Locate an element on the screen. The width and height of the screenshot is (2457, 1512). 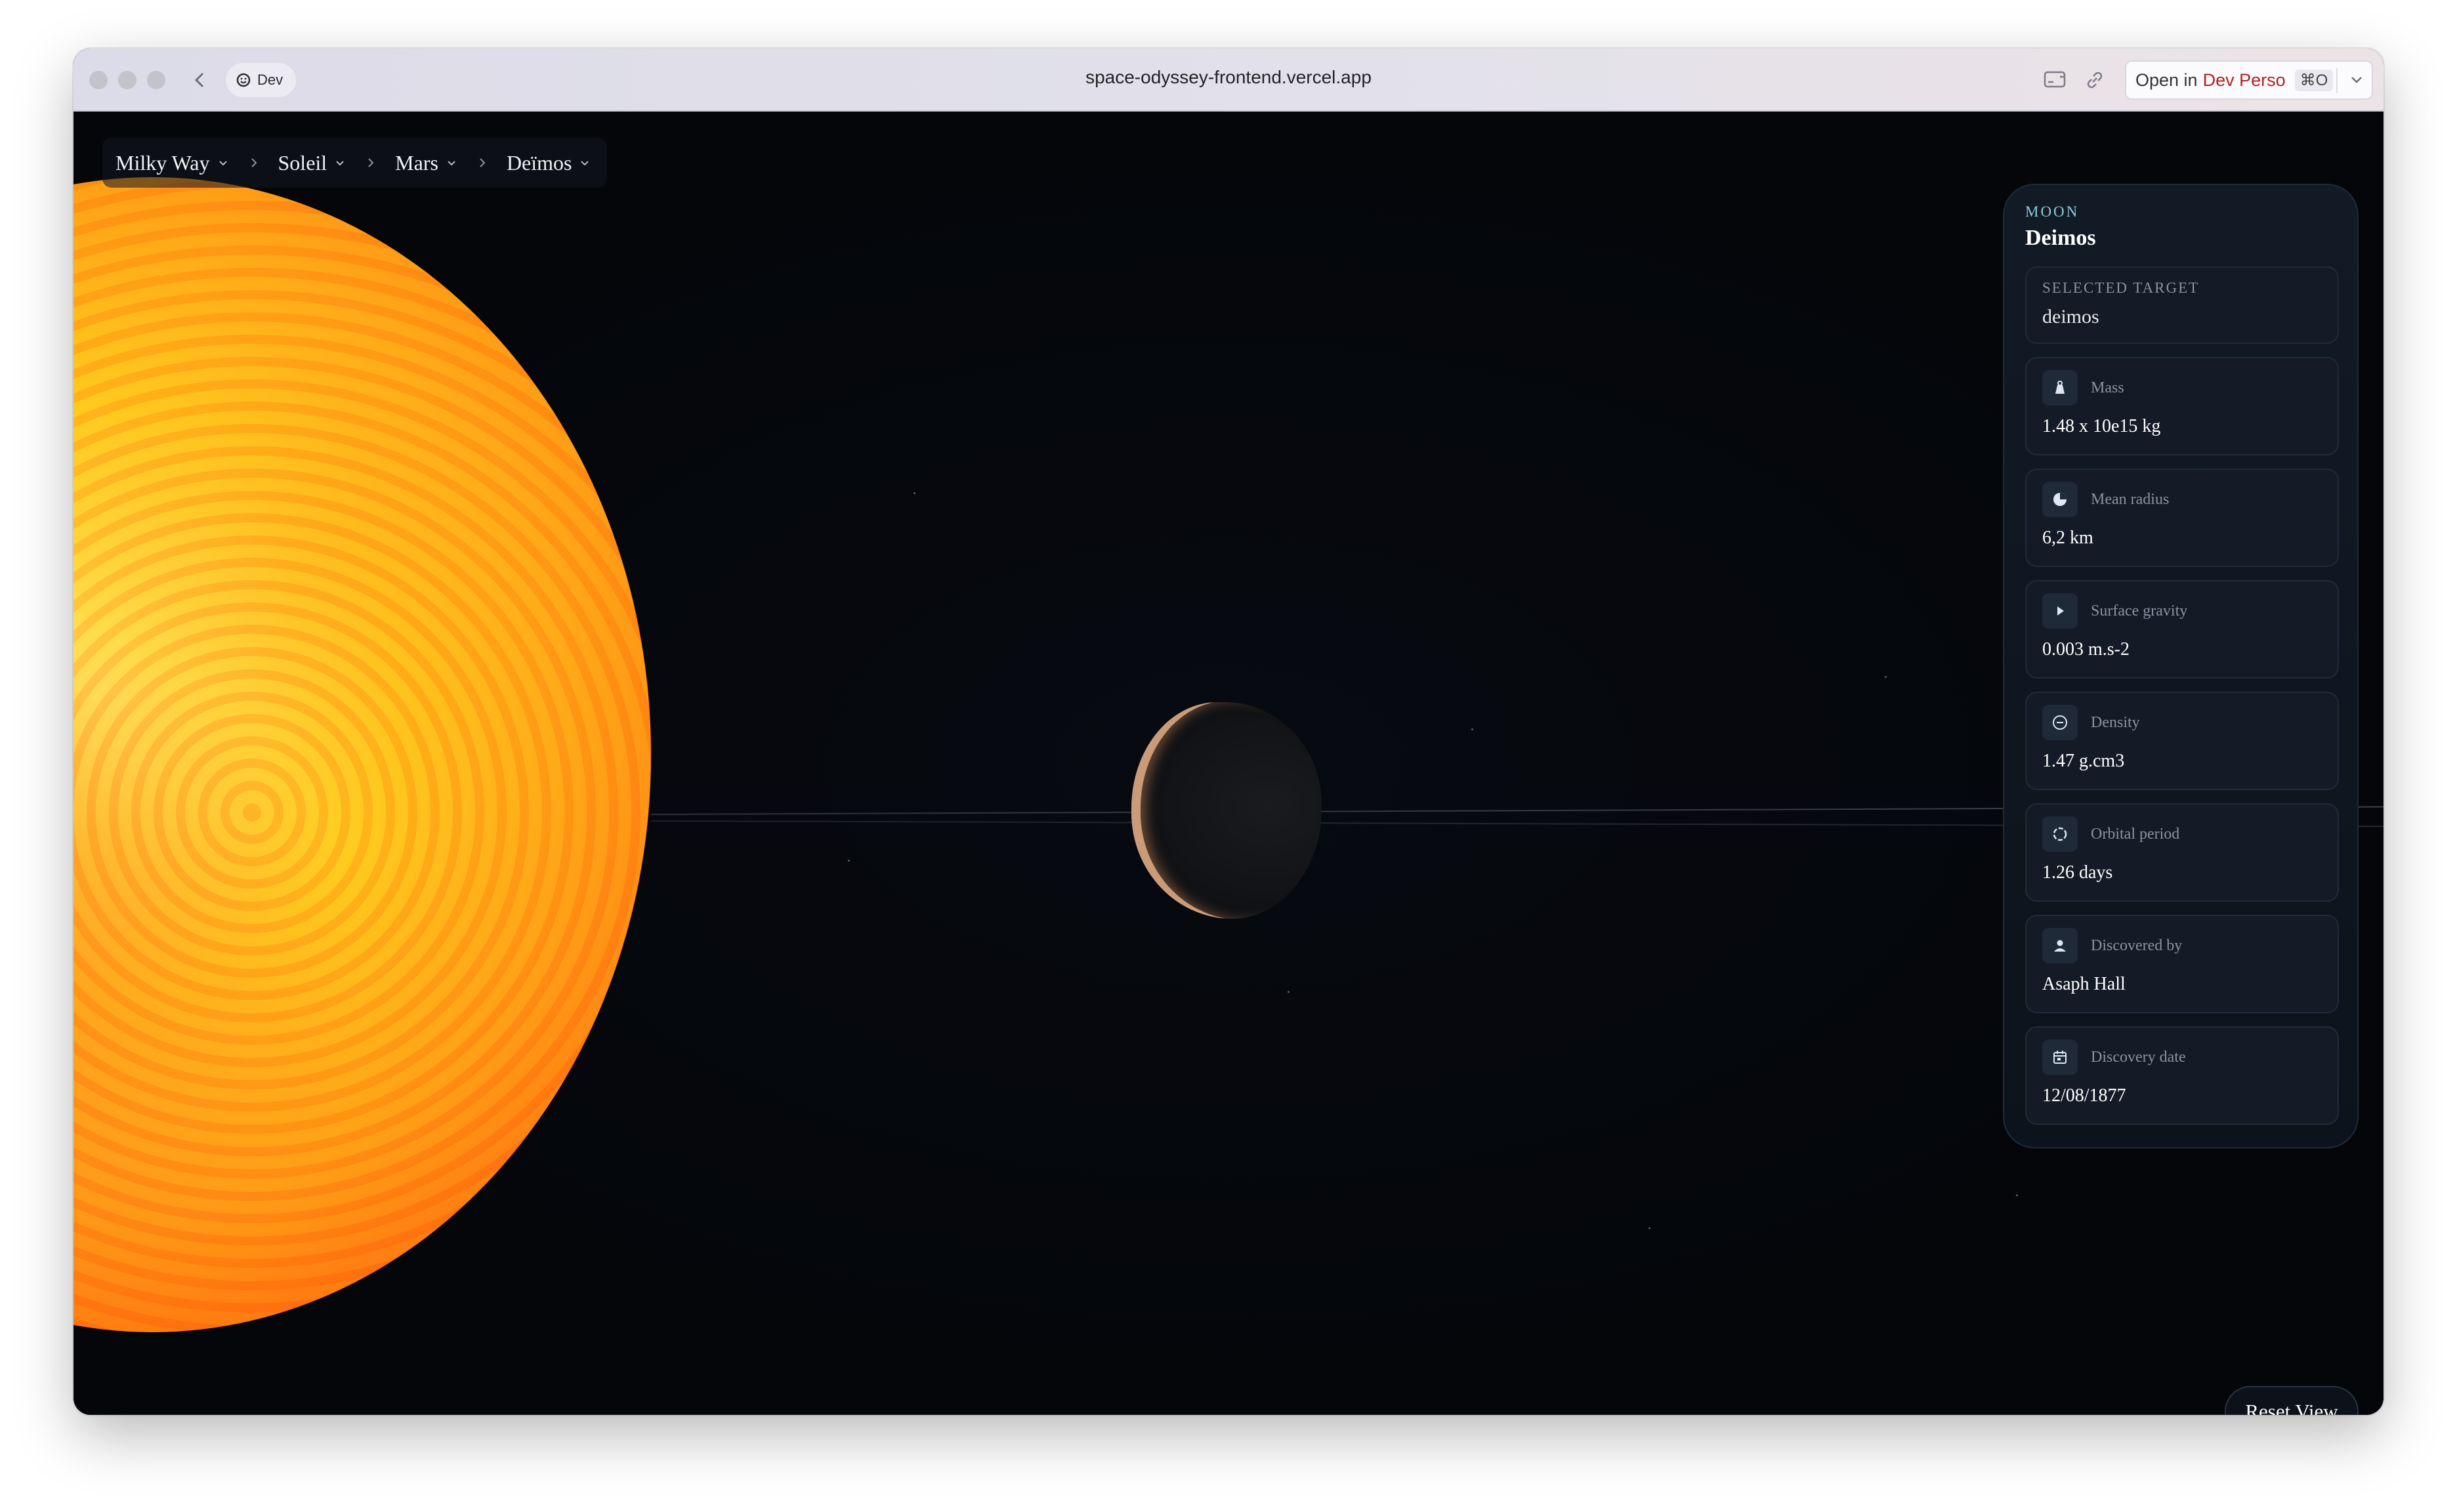
open-in-prefix: Open in is located at coordinates (2166, 80).